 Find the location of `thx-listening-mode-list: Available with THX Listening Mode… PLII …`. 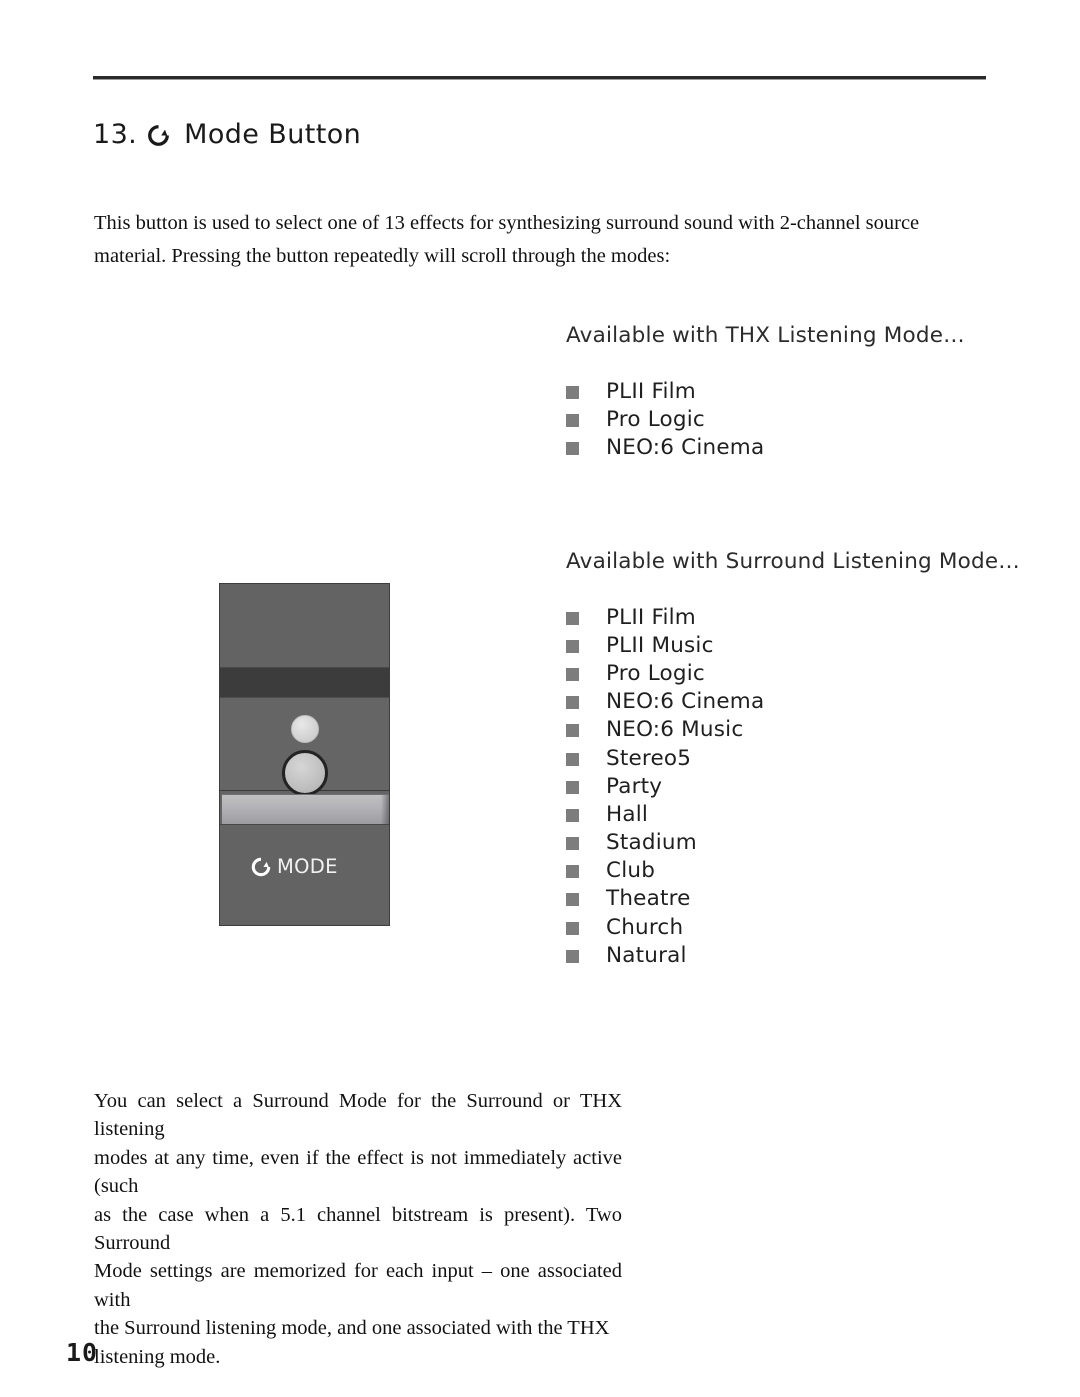

thx-listening-mode-list: Available with THX Listening Mode… PLII … is located at coordinates (765, 392).